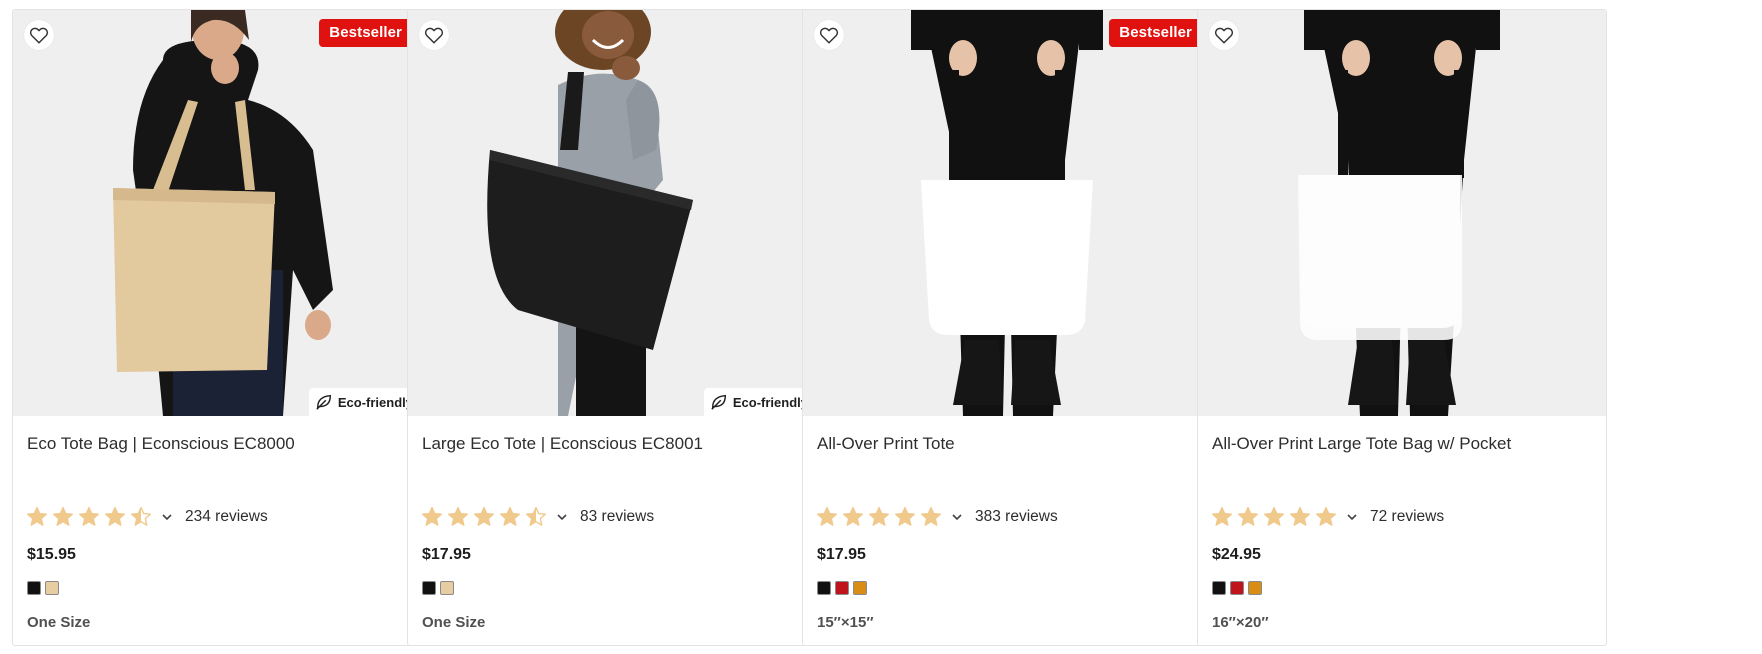  What do you see at coordinates (1007, 444) in the screenshot?
I see `product-title: All-Over Print Tote` at bounding box center [1007, 444].